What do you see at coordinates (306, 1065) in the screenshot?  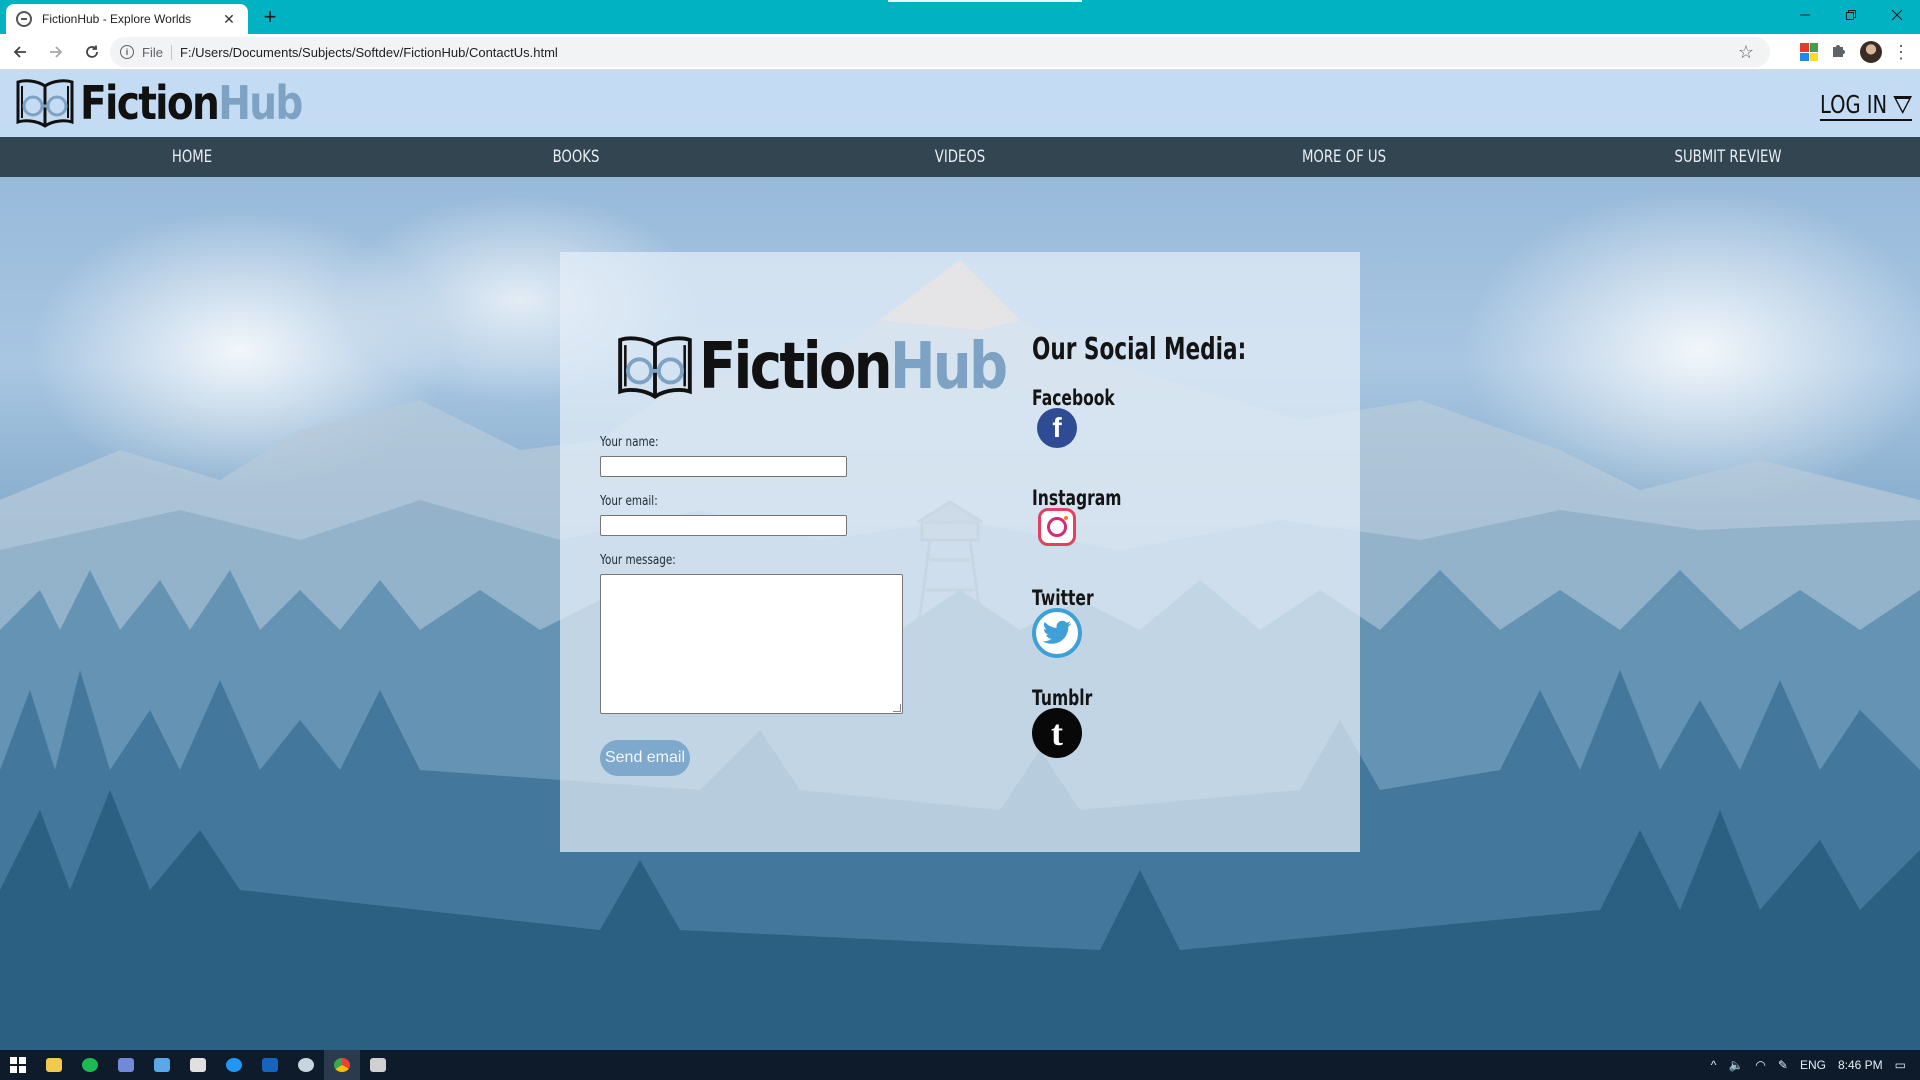 I see `steam-icon` at bounding box center [306, 1065].